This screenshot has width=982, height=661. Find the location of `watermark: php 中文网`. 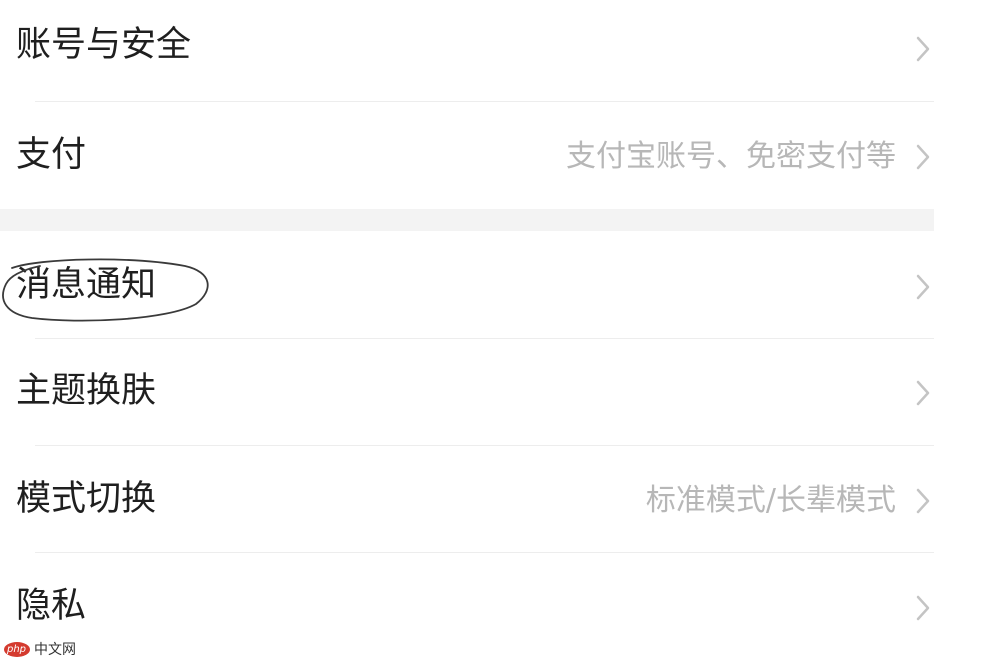

watermark: php 中文网 is located at coordinates (49, 650).